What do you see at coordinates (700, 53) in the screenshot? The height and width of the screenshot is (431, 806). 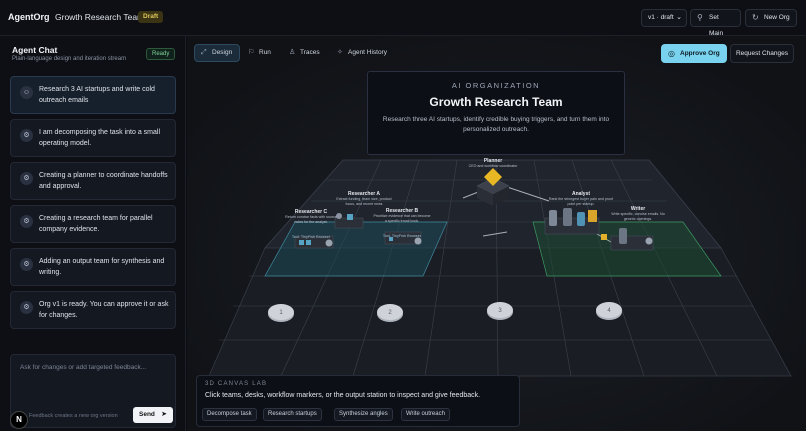 I see `approve-label: Approve Org` at bounding box center [700, 53].